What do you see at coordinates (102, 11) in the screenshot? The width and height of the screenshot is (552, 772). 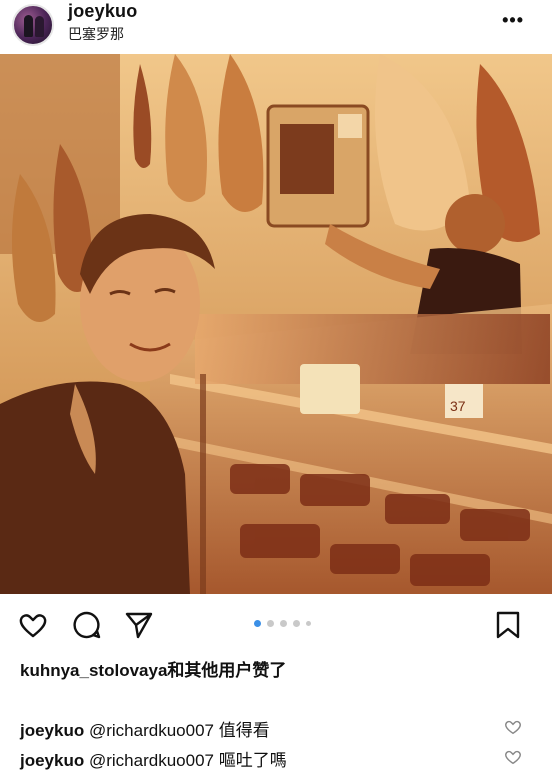 I see `post-username: joeykuo` at bounding box center [102, 11].